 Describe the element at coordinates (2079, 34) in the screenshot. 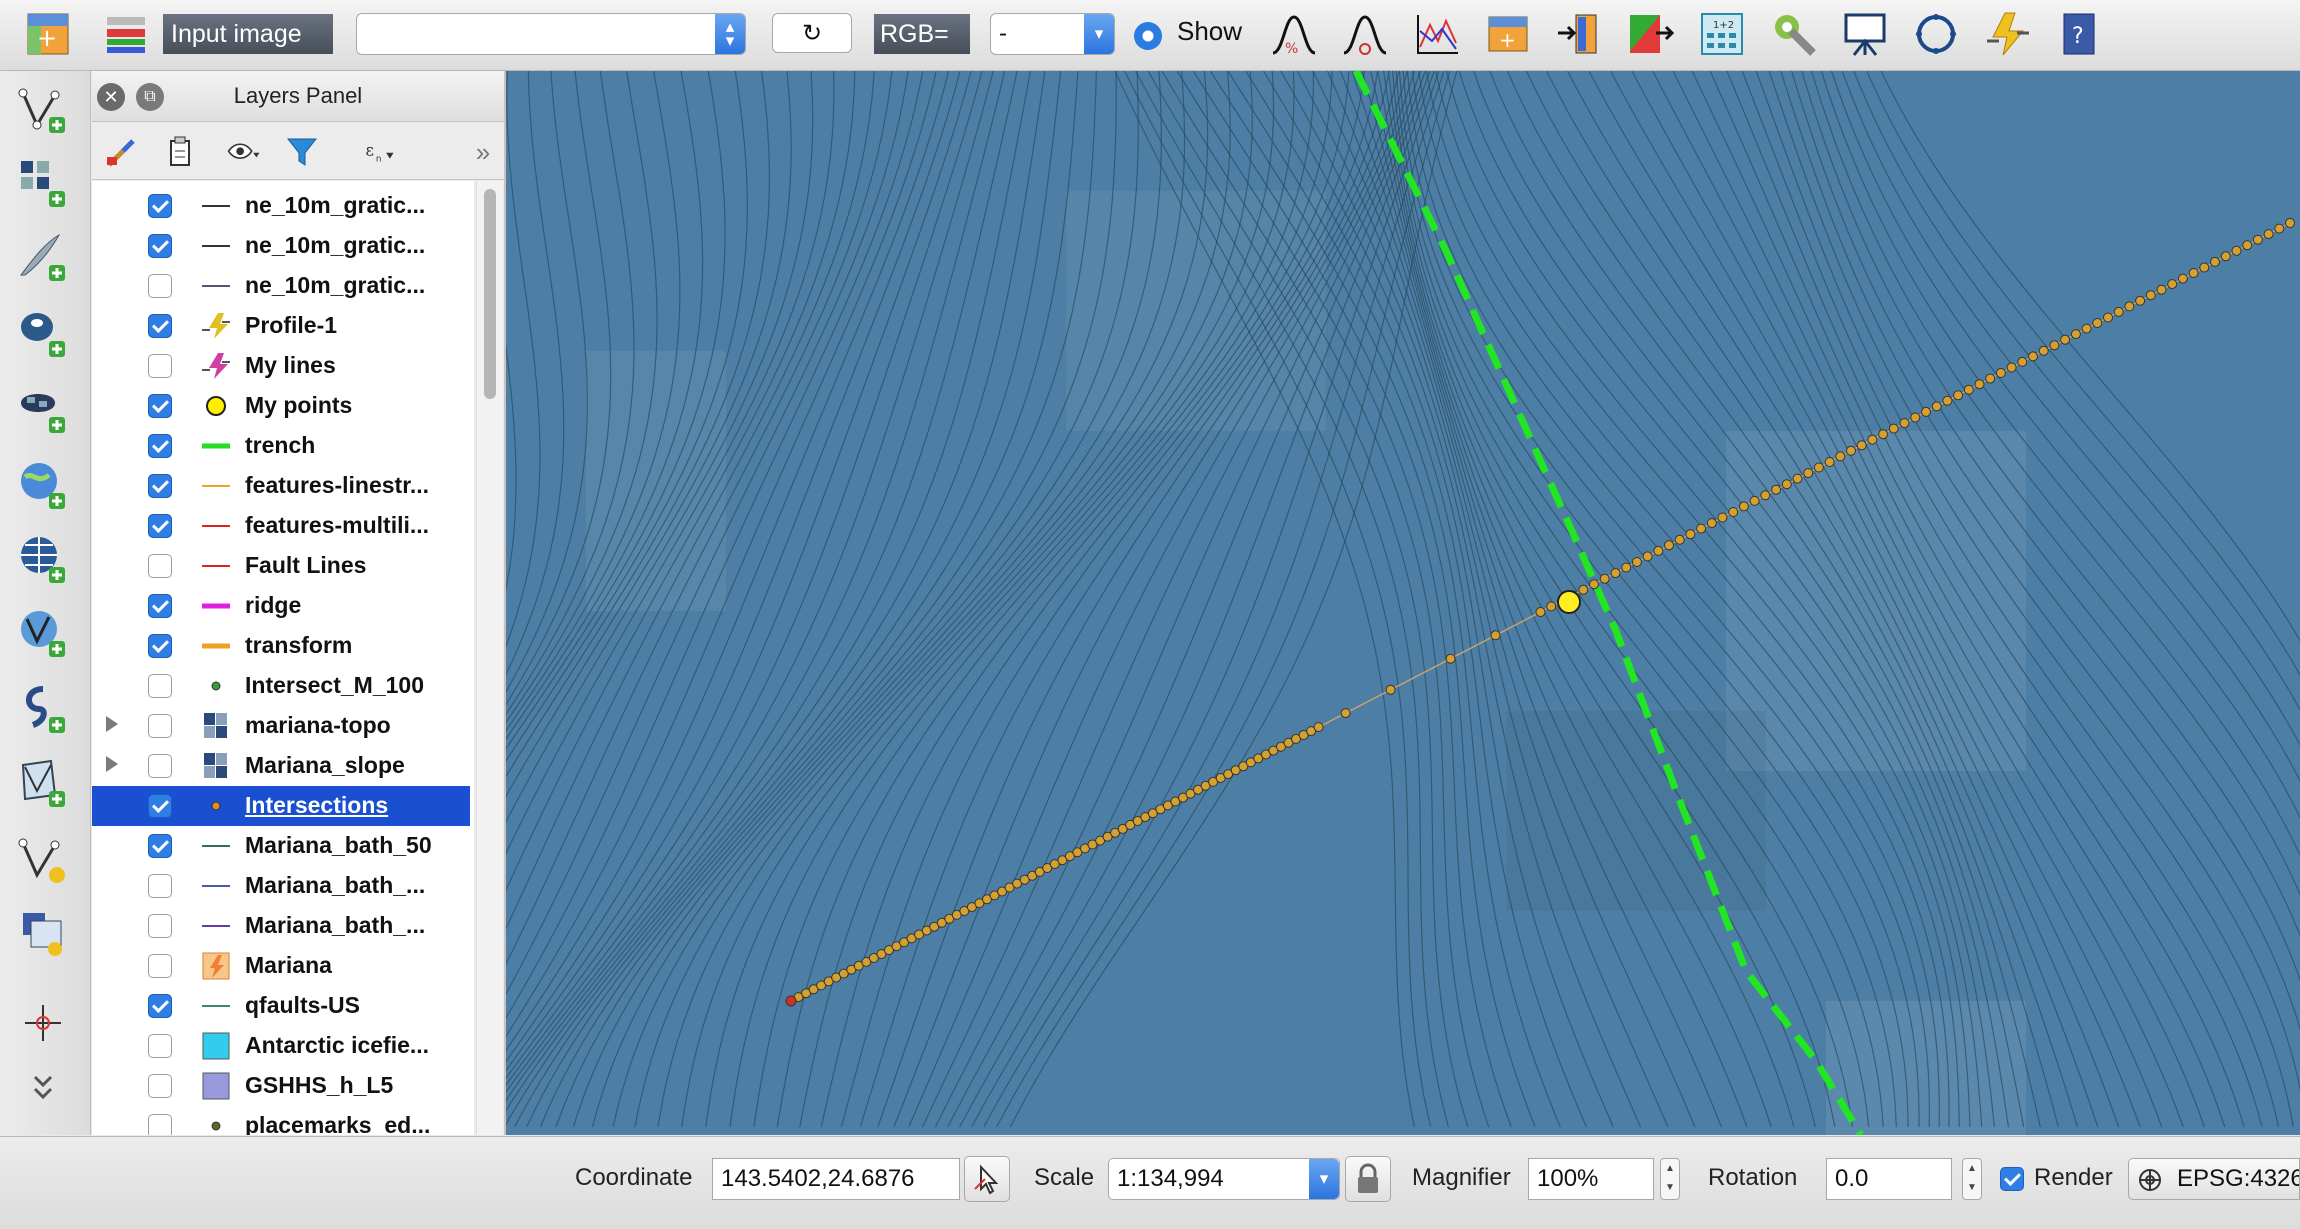

I see `help-book-icon: ?` at that location.